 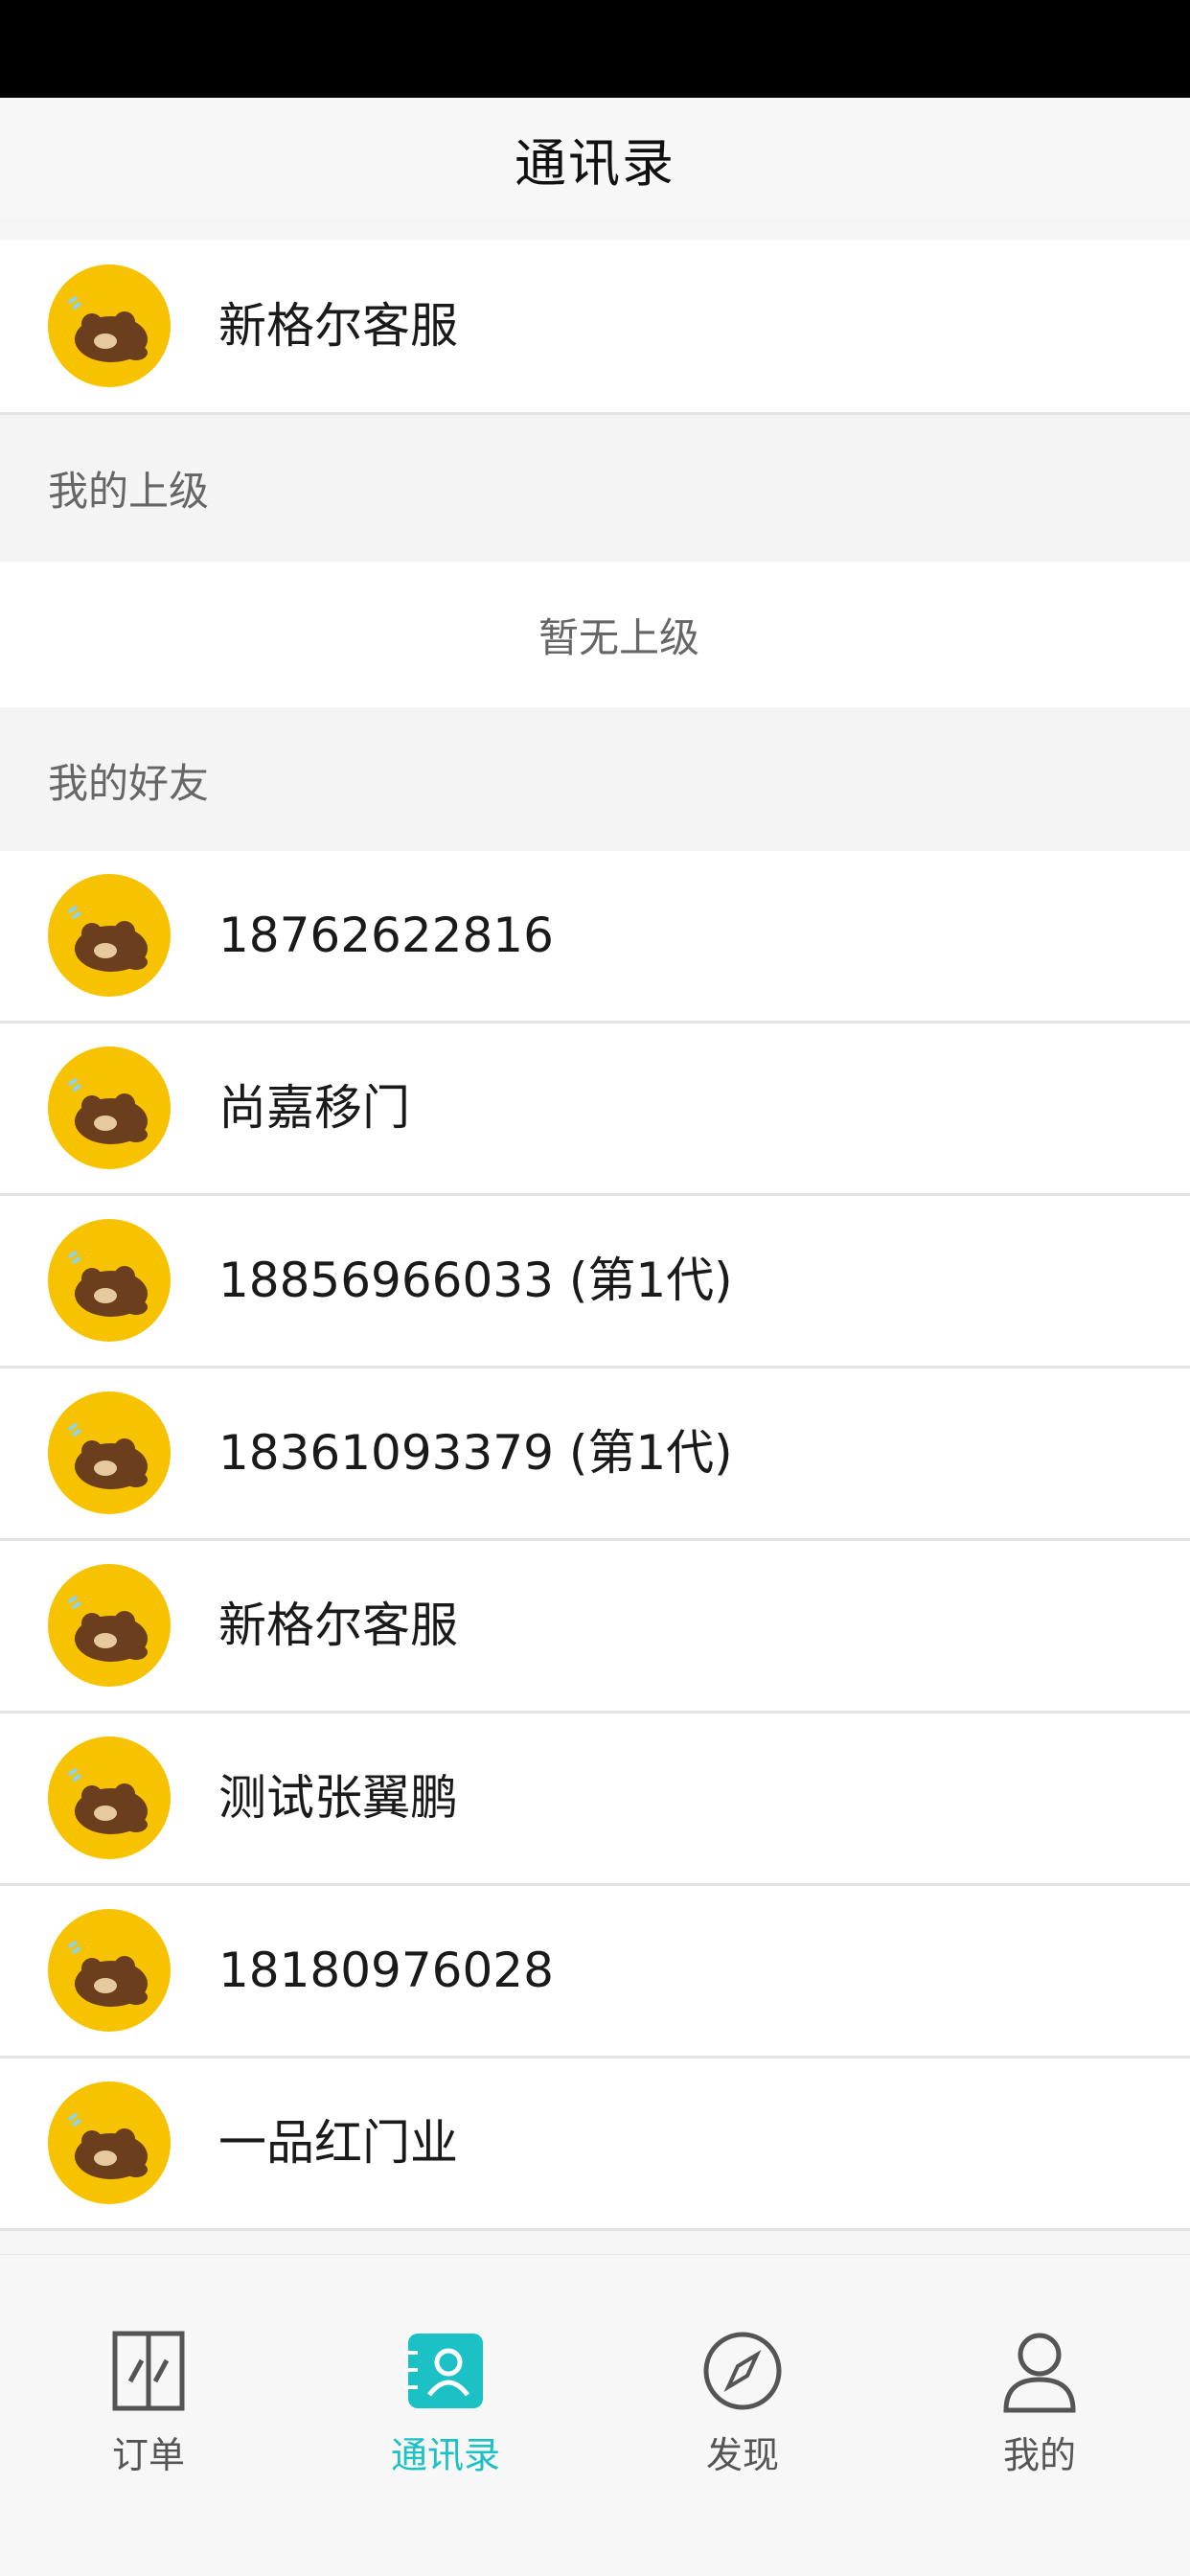 What do you see at coordinates (595, 1626) in the screenshot?
I see `friend-row: 新格尔客服` at bounding box center [595, 1626].